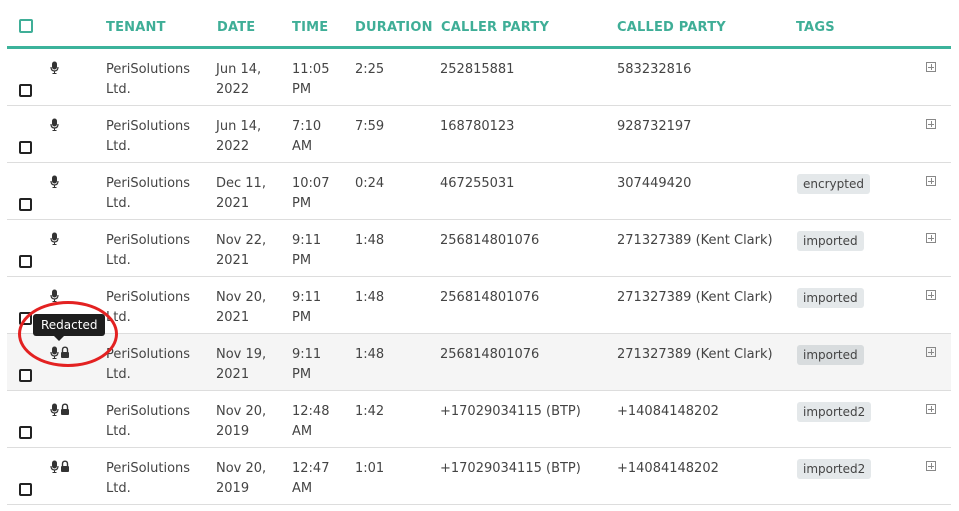 The width and height of the screenshot is (959, 511). I want to click on select-all-checkbox, so click(26, 26).